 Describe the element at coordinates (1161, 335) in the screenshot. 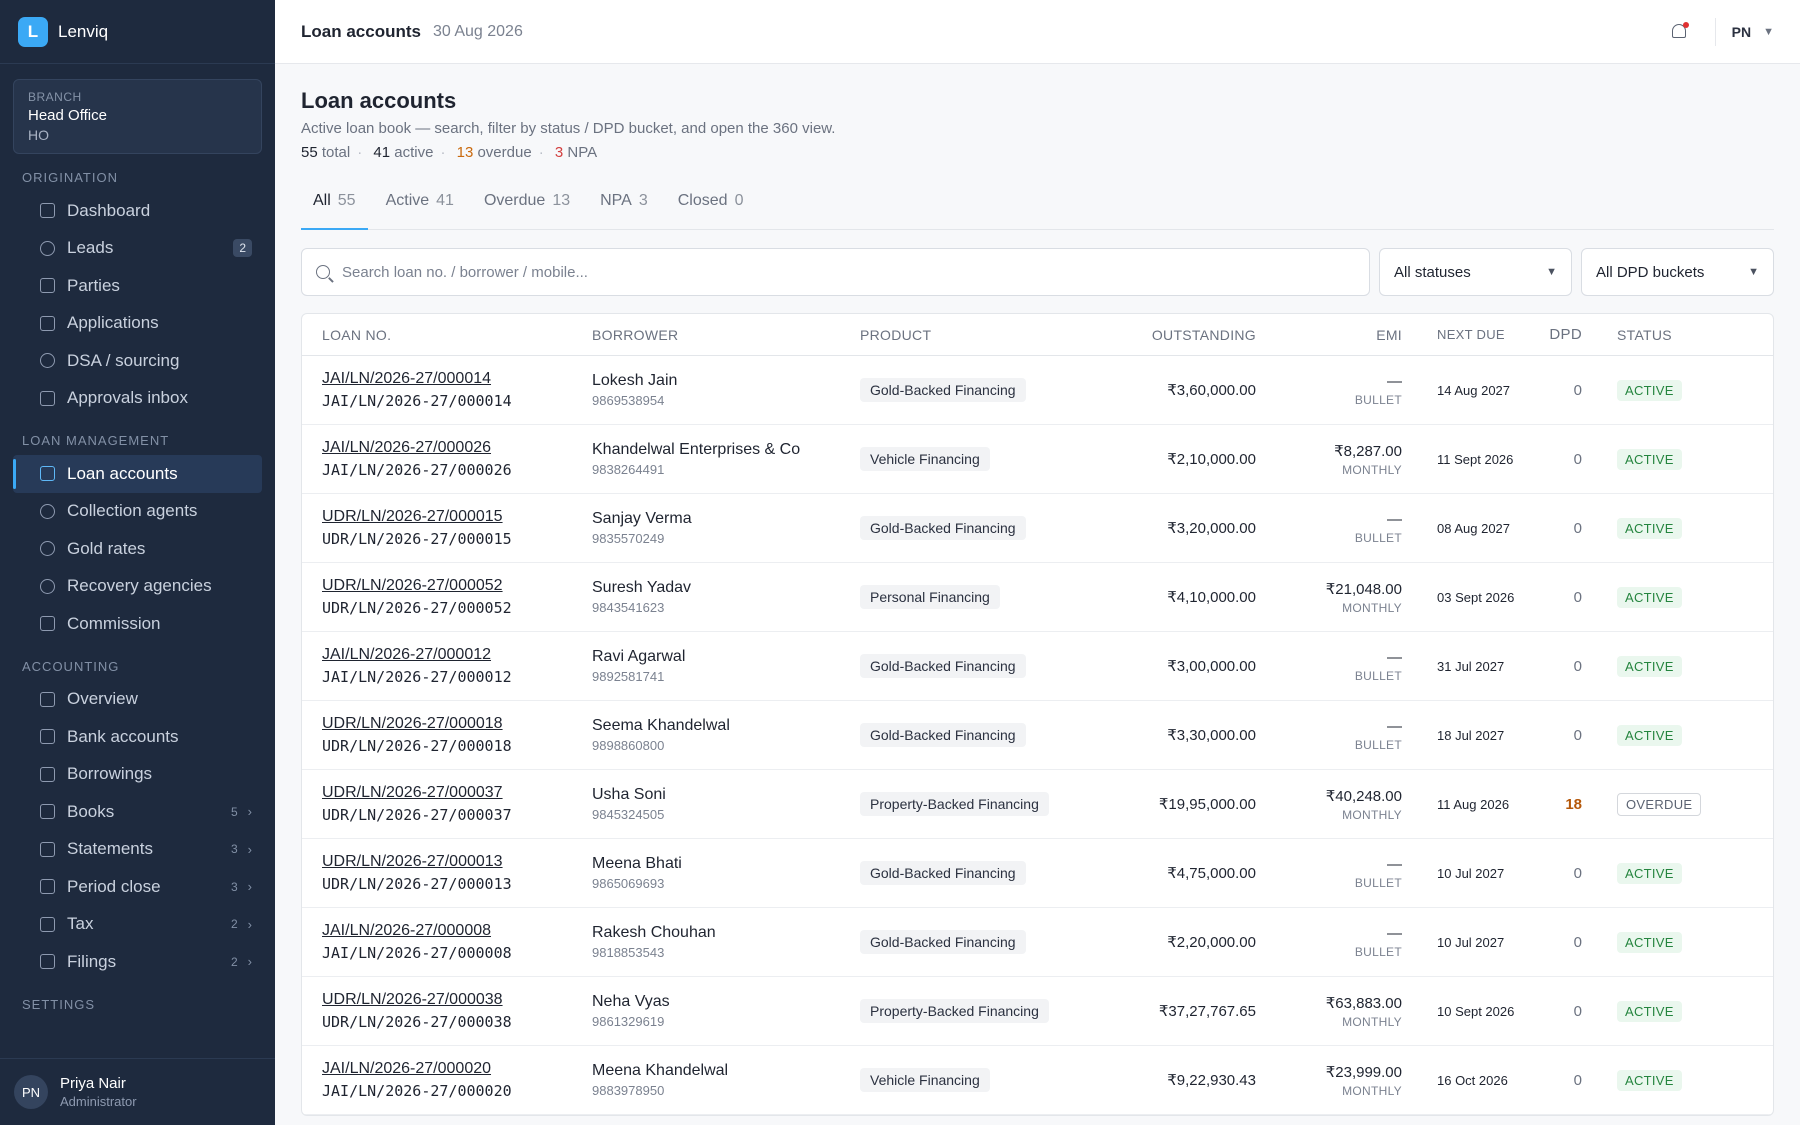

I see `column-header: OUTSTANDING` at that location.